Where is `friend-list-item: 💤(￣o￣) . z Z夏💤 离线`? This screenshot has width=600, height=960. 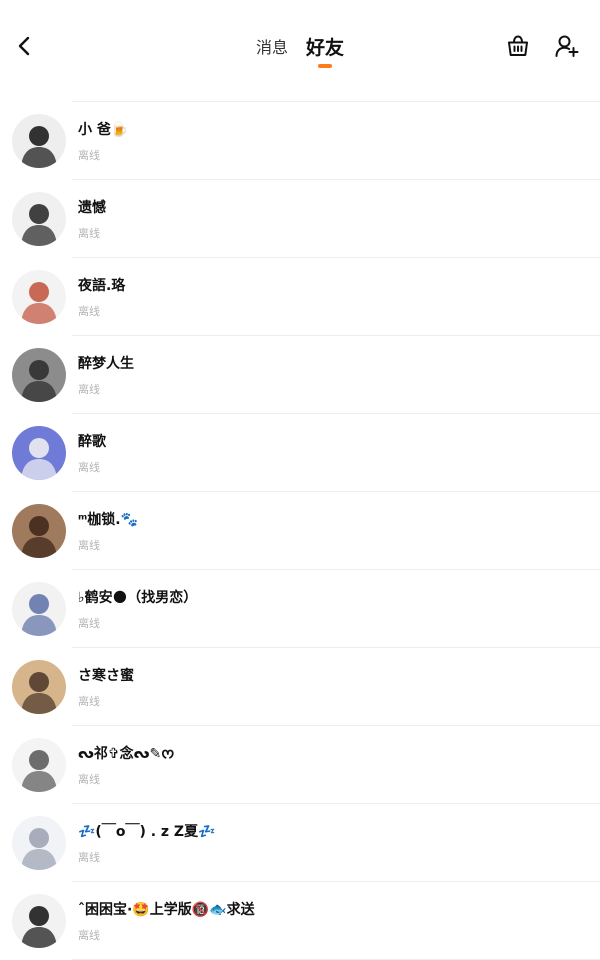
friend-list-item: 💤(￣o￣) . z Z夏💤 离线 is located at coordinates (300, 843).